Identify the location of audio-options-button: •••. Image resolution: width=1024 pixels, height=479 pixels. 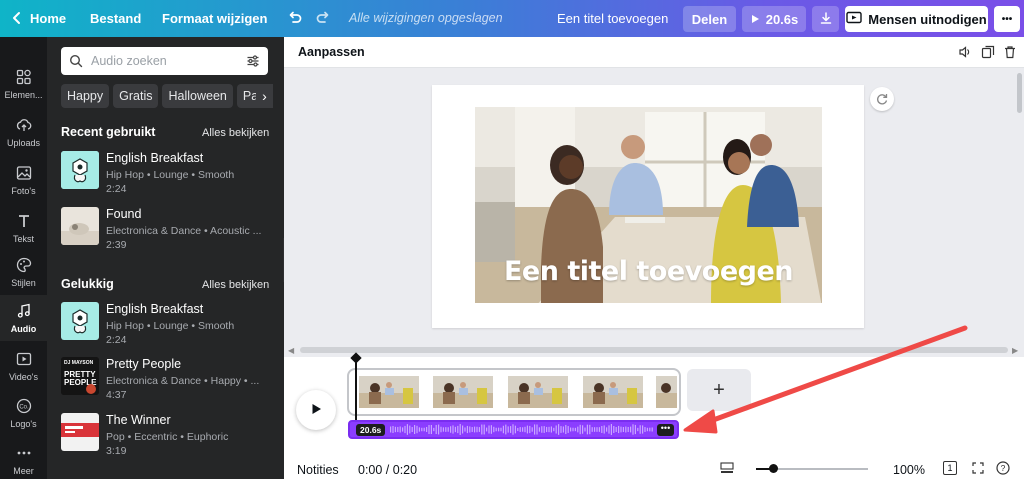
(665, 430).